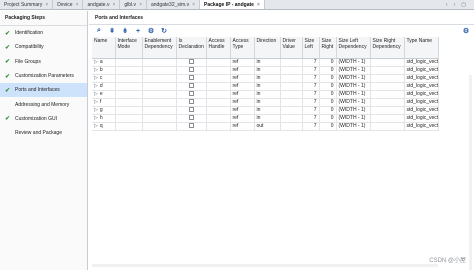  What do you see at coordinates (470, 172) in the screenshot?
I see `vertical-scrollbar` at bounding box center [470, 172].